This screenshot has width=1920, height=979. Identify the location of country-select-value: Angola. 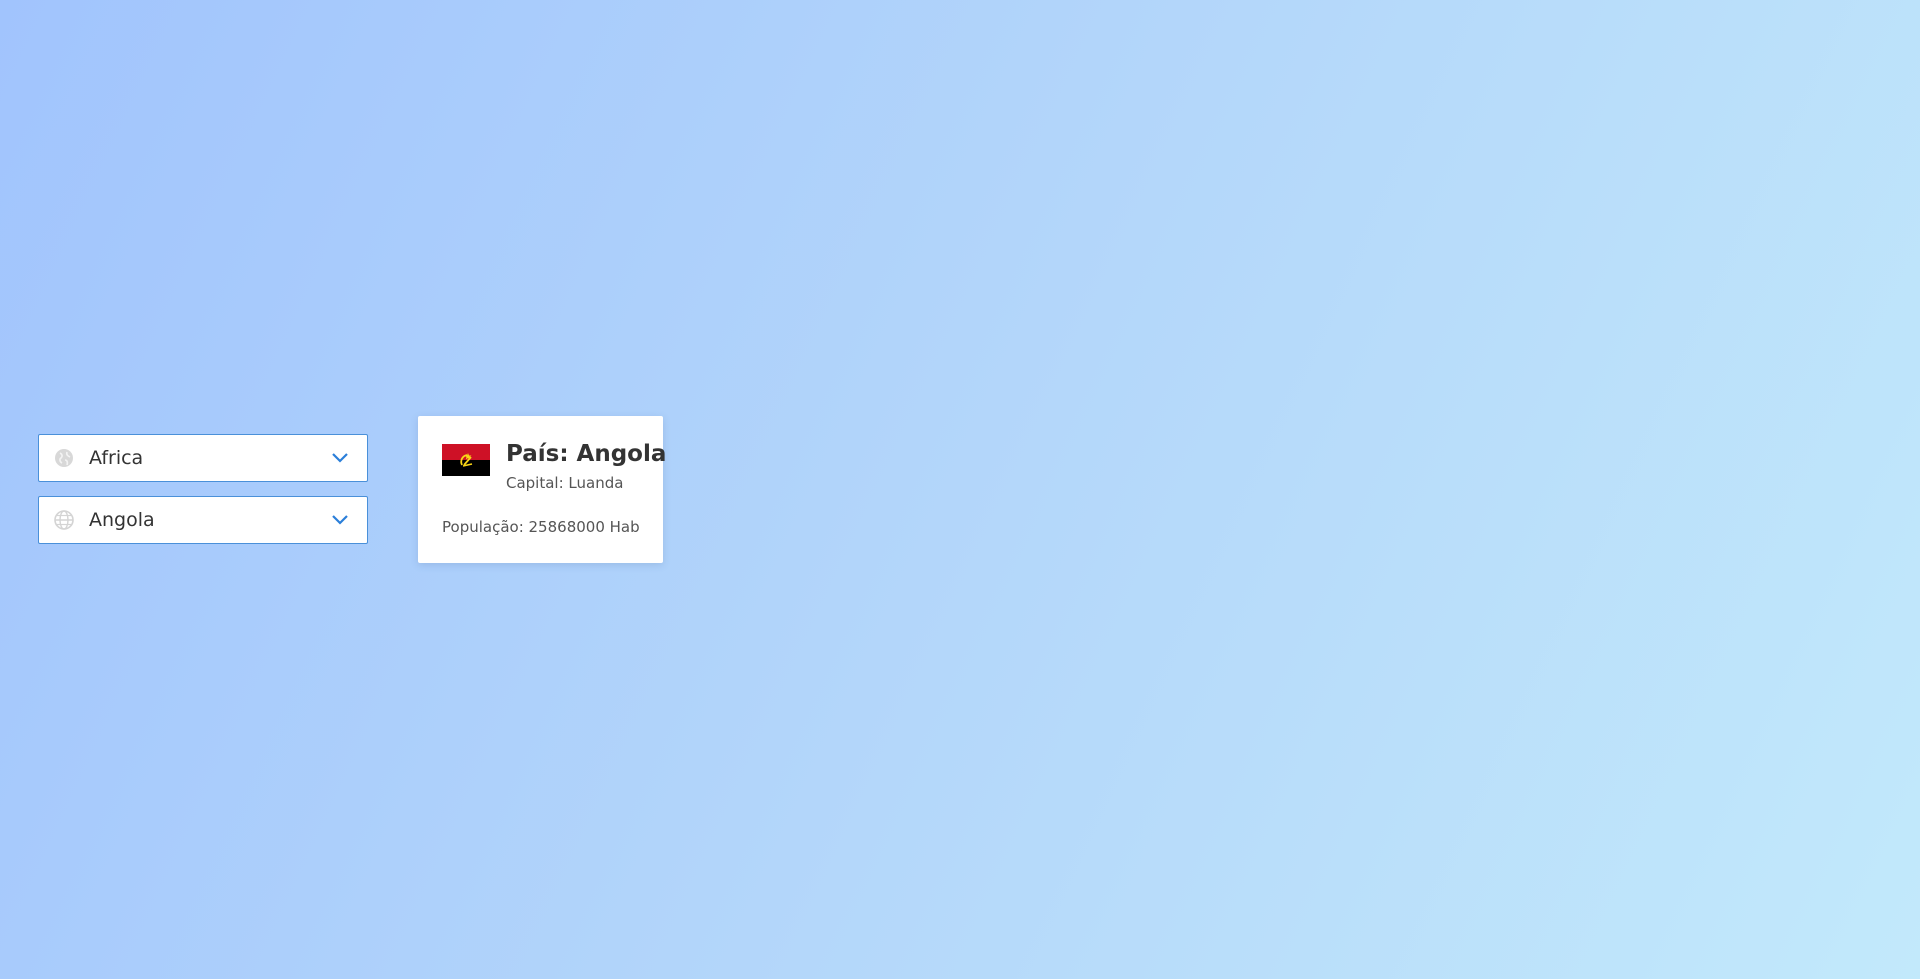
(122, 520).